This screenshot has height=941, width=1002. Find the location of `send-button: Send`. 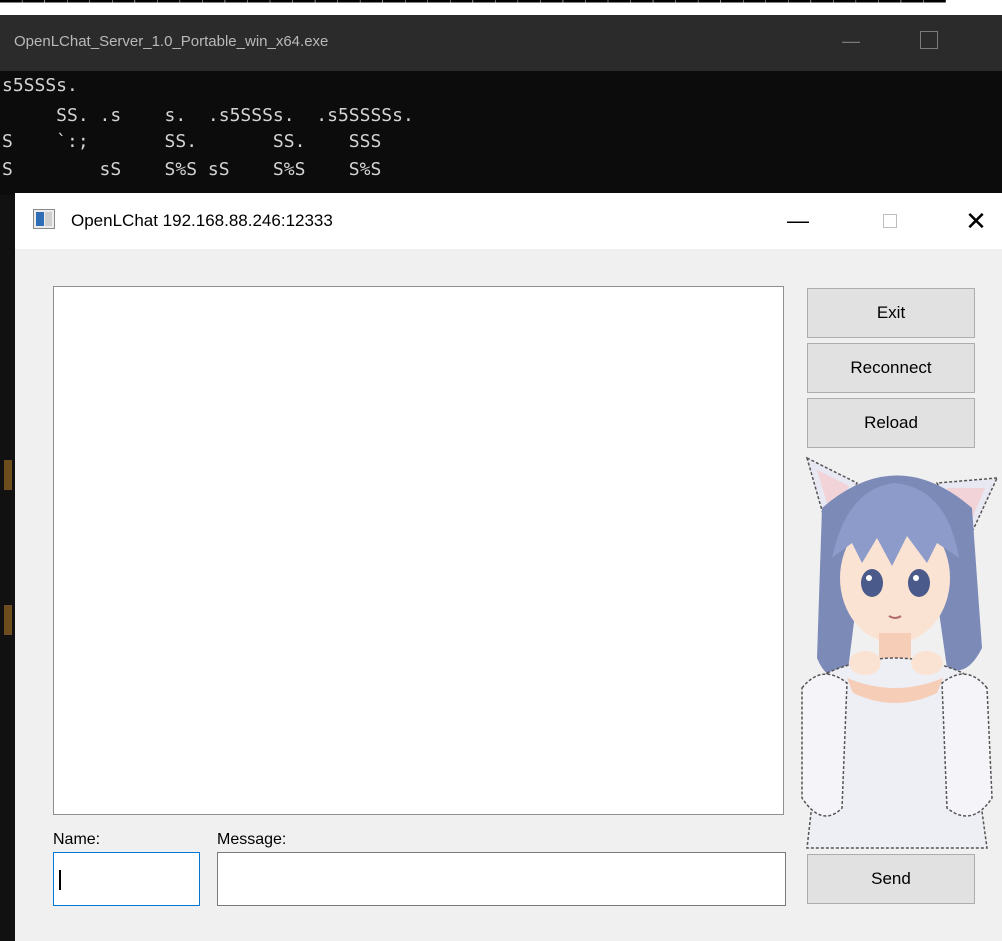

send-button: Send is located at coordinates (891, 879).